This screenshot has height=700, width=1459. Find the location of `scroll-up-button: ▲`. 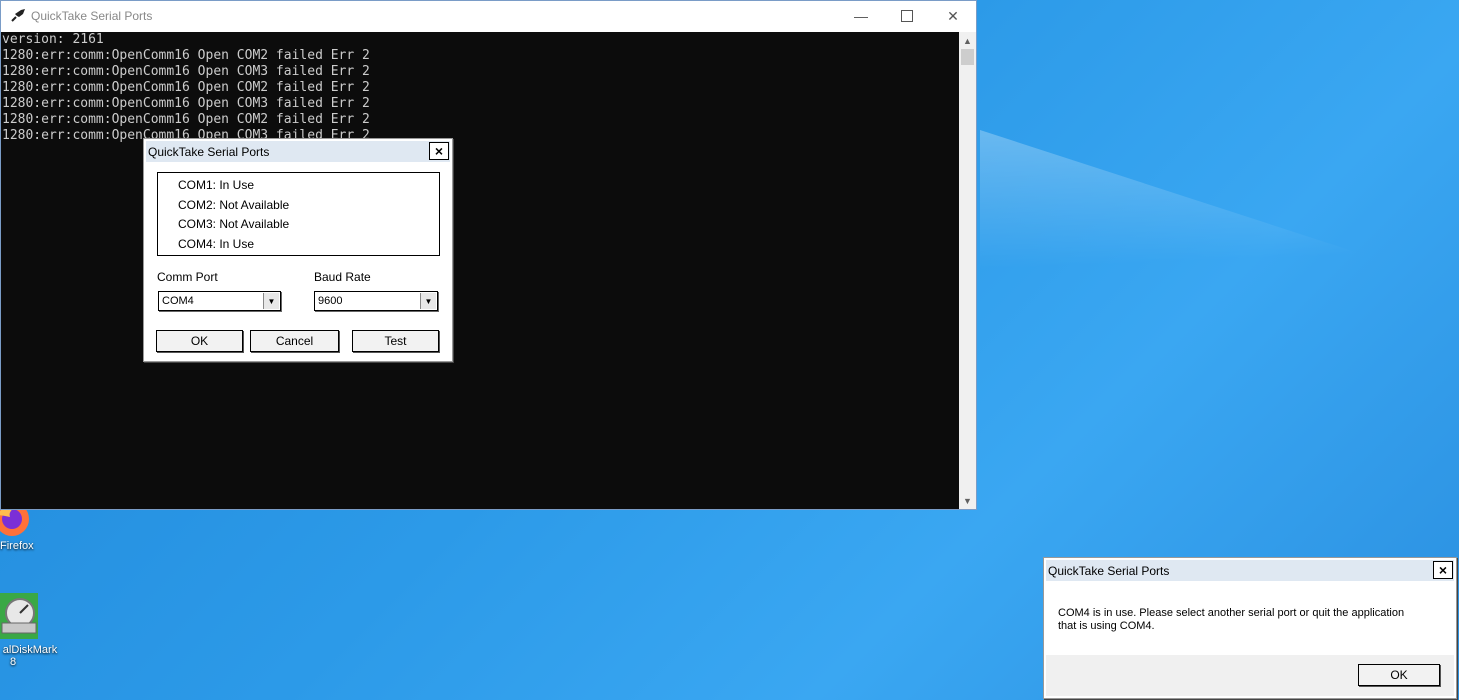

scroll-up-button: ▲ is located at coordinates (967, 40).